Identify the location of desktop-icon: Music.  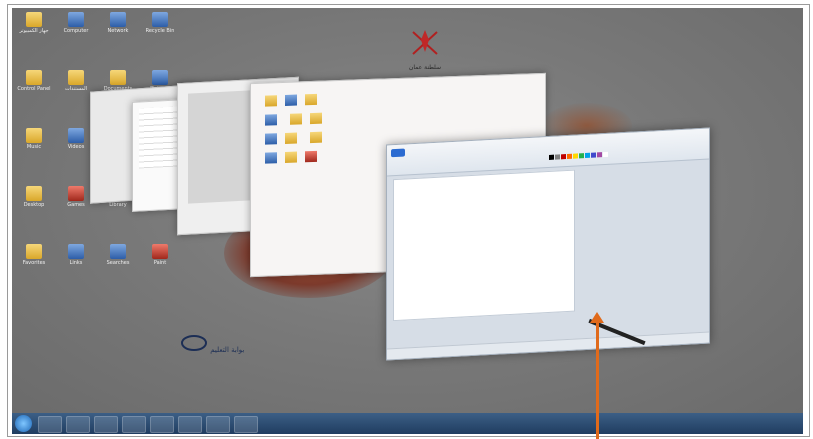
(34, 139).